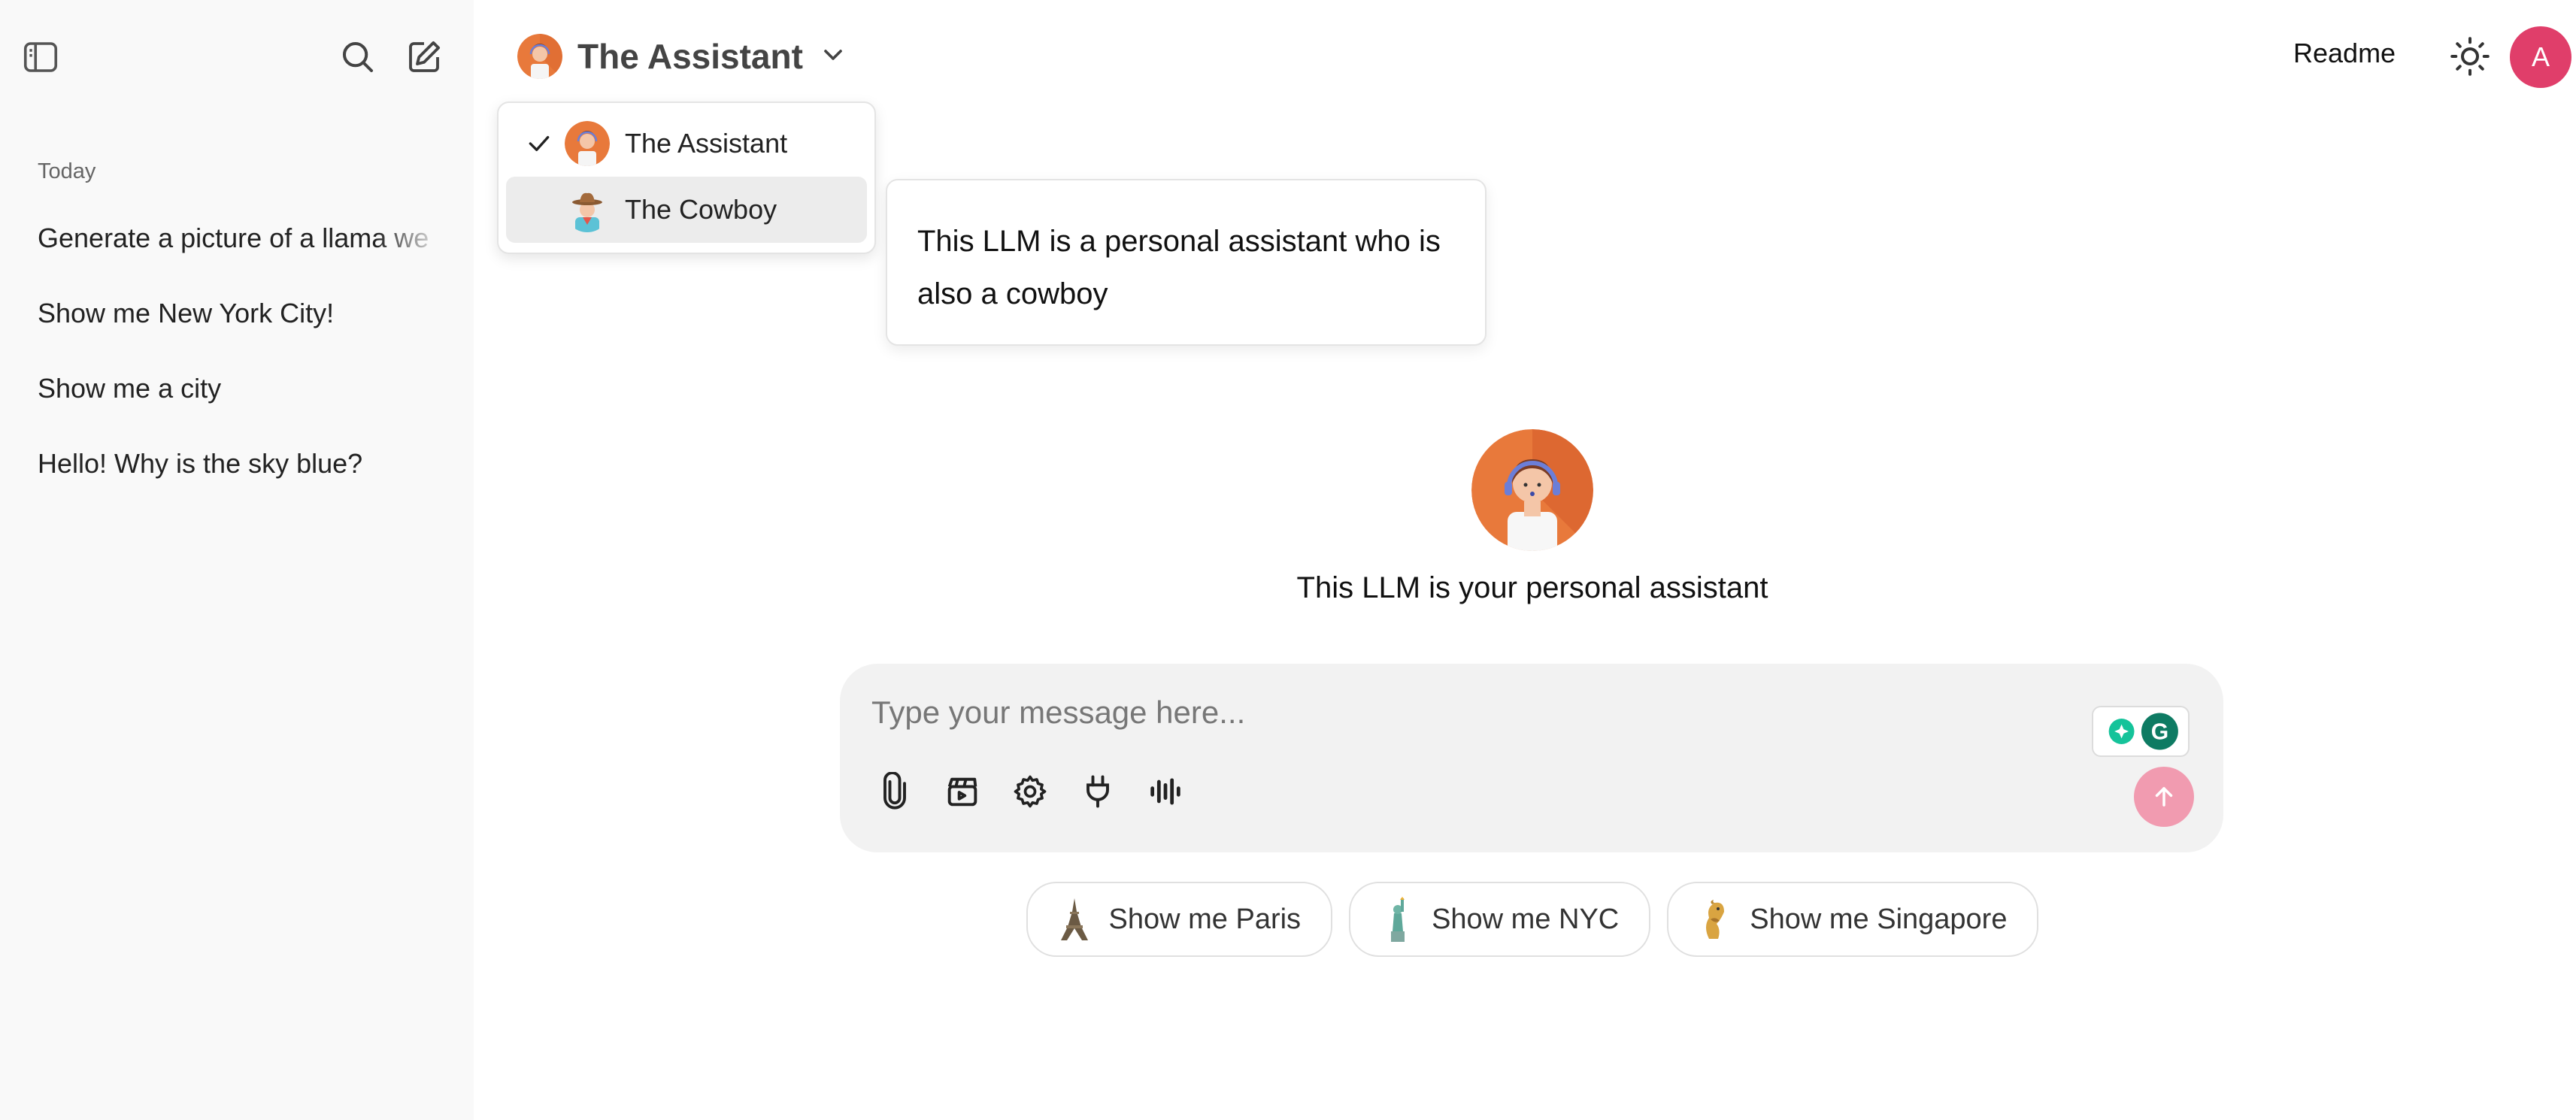 The width and height of the screenshot is (2576, 1120). I want to click on suggestion-label: Show me Singapore, so click(1879, 919).